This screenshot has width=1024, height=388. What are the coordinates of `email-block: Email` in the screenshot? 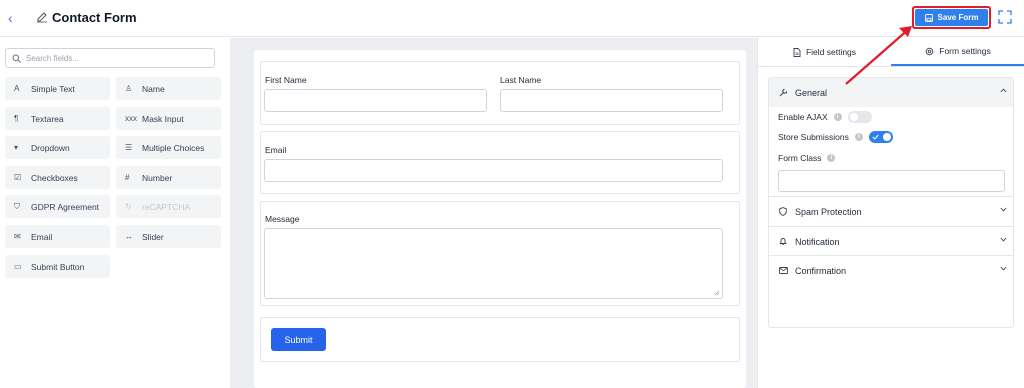 It's located at (500, 162).